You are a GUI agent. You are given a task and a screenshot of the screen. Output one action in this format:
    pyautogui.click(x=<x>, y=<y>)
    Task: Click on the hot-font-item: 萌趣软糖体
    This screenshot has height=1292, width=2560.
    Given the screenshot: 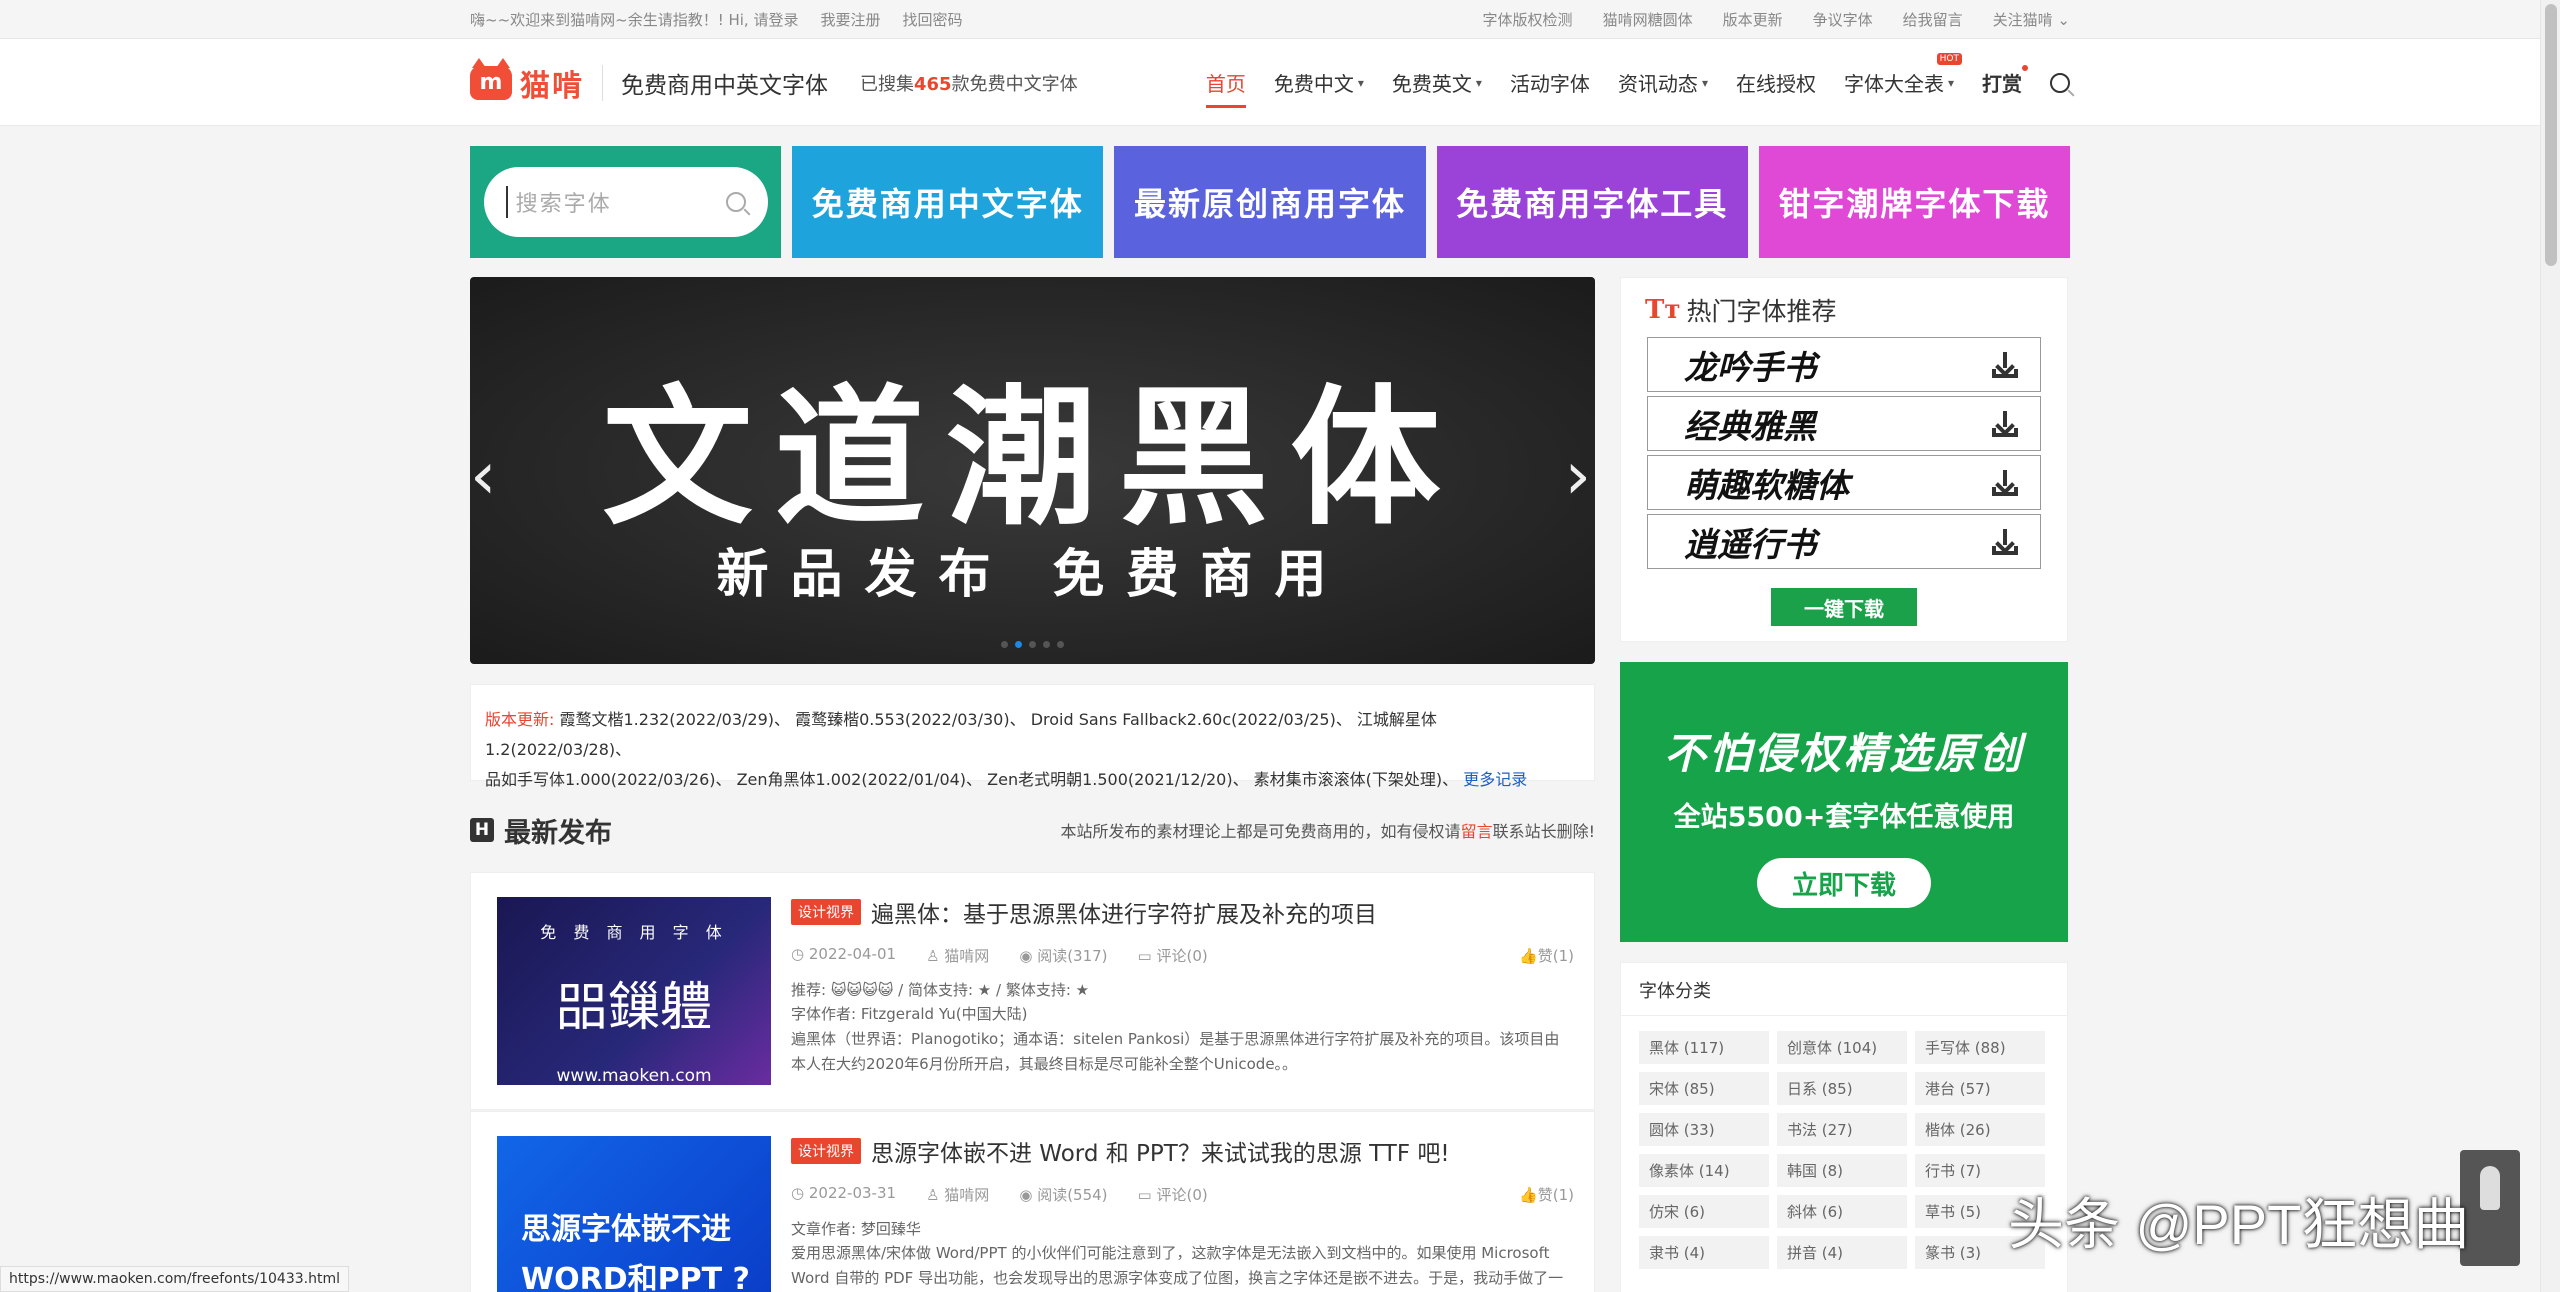 What is the action you would take?
    pyautogui.click(x=1844, y=482)
    